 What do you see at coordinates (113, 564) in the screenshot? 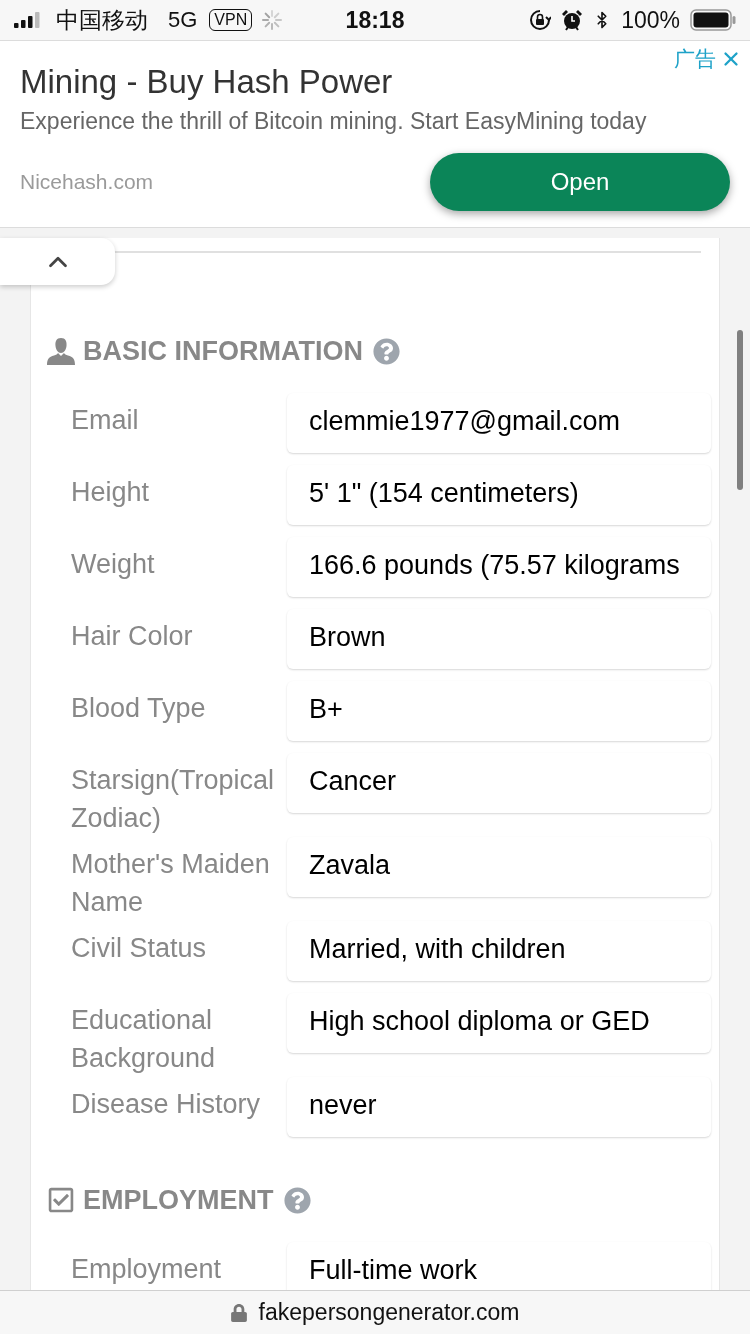
I see `field-label: Weight` at bounding box center [113, 564].